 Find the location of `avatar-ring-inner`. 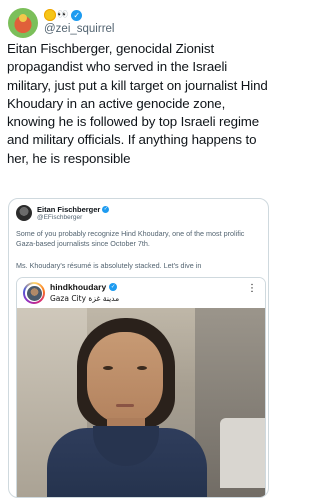

avatar-ring-inner is located at coordinates (34, 293).